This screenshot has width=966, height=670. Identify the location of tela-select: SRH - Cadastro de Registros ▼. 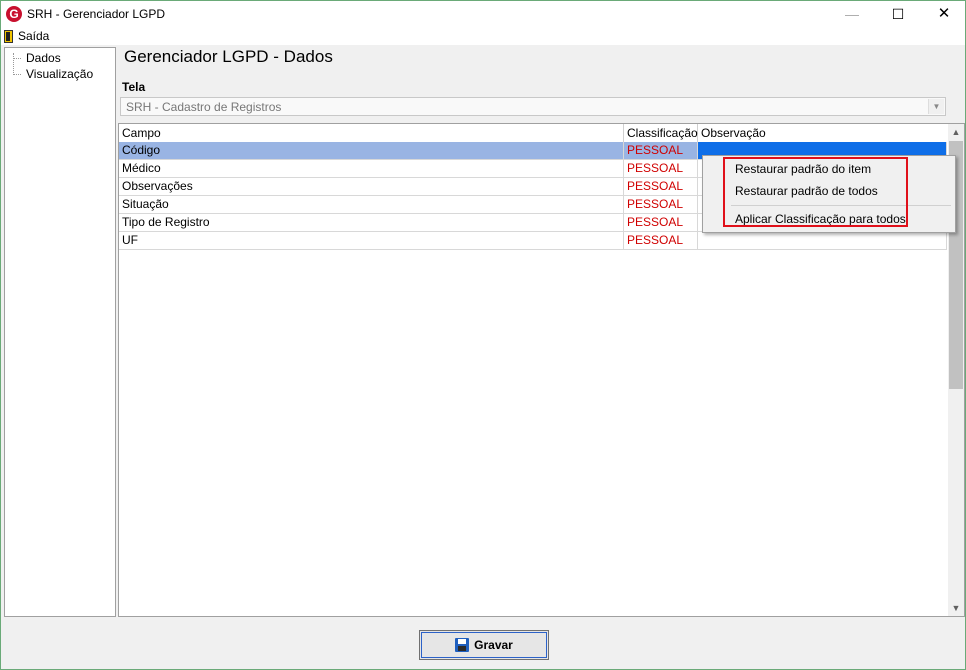
(533, 106).